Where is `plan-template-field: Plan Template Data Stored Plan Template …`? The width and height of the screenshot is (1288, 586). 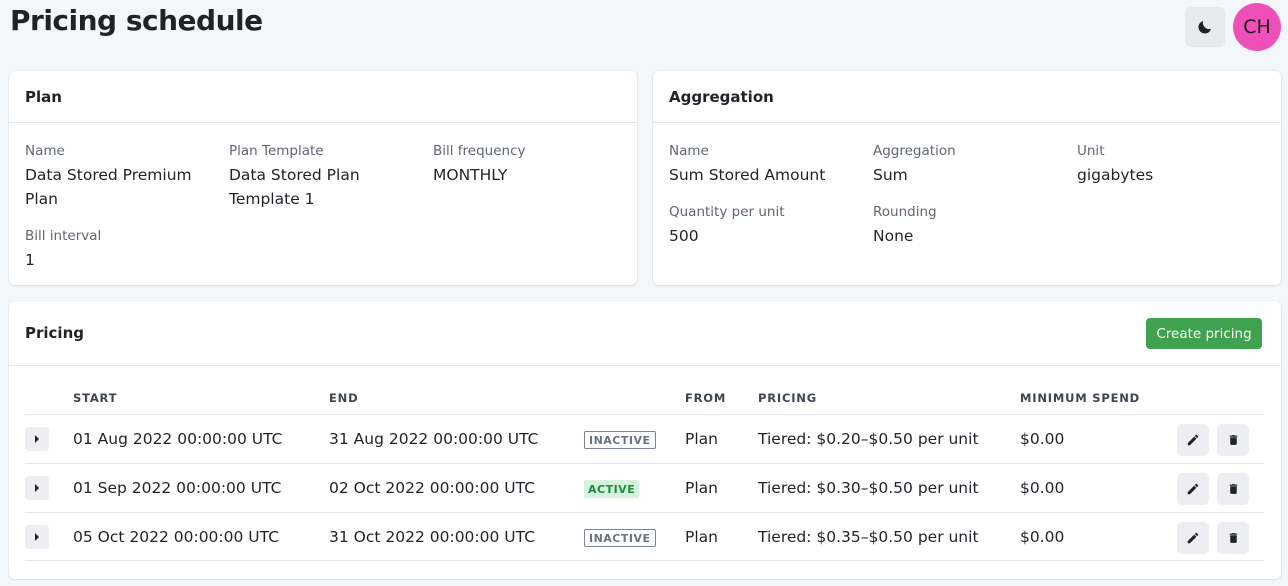 plan-template-field: Plan Template Data Stored Plan Template … is located at coordinates (324, 176).